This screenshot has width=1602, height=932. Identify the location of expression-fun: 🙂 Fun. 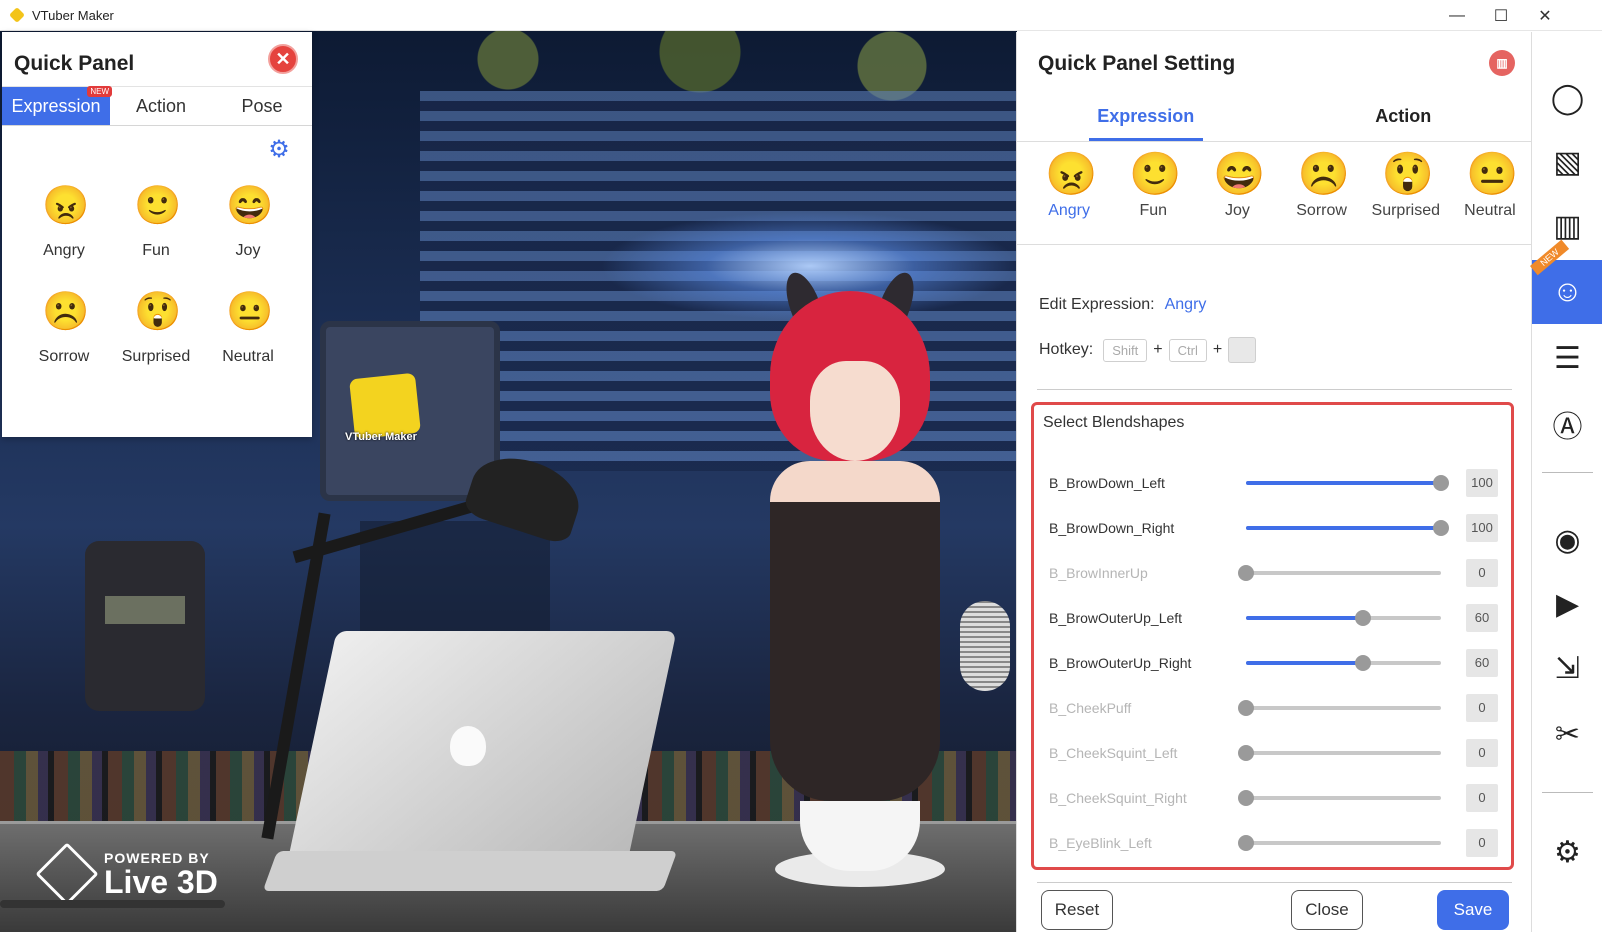
(1153, 185).